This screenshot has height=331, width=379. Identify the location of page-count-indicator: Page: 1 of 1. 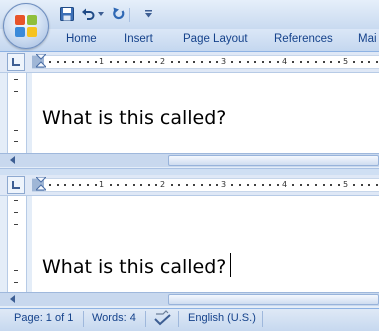
(43, 319).